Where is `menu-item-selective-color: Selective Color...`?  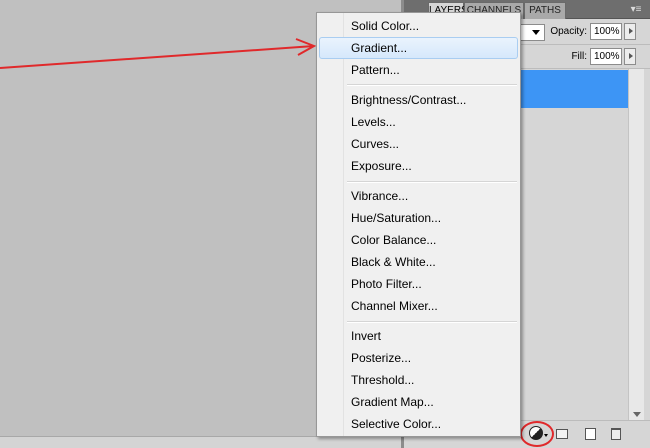
menu-item-selective-color: Selective Color... is located at coordinates (418, 424).